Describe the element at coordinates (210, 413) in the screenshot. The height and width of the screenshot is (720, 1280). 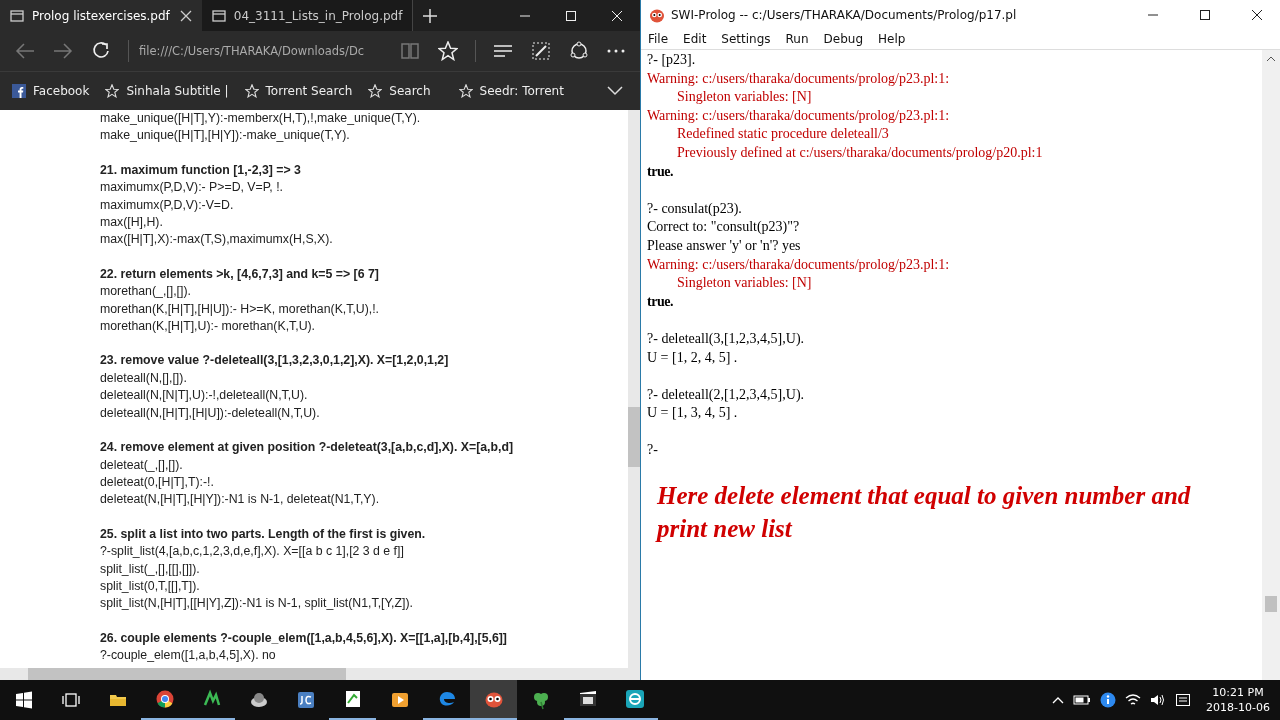
I see `code-line: deleteall(N,[H|T],[H|U]):-deleteall(N,T,U).` at that location.